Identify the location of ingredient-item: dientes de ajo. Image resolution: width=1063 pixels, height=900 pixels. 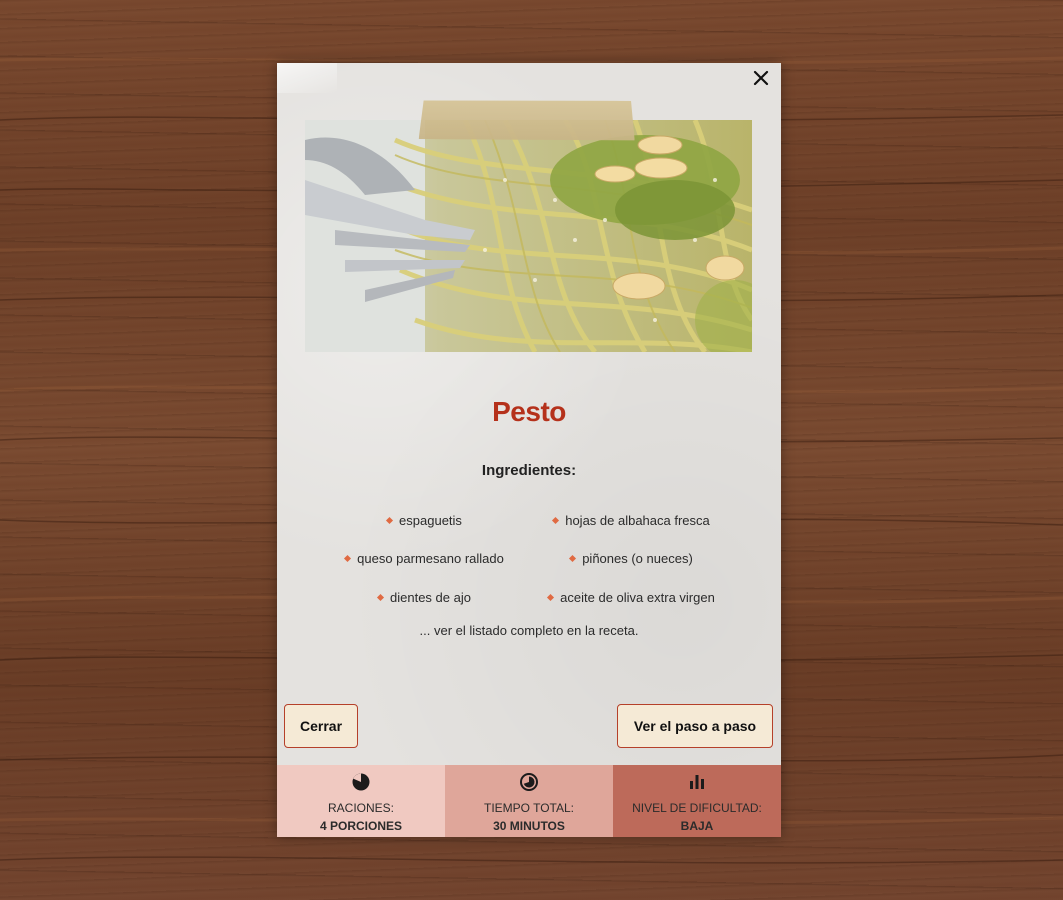
(424, 597).